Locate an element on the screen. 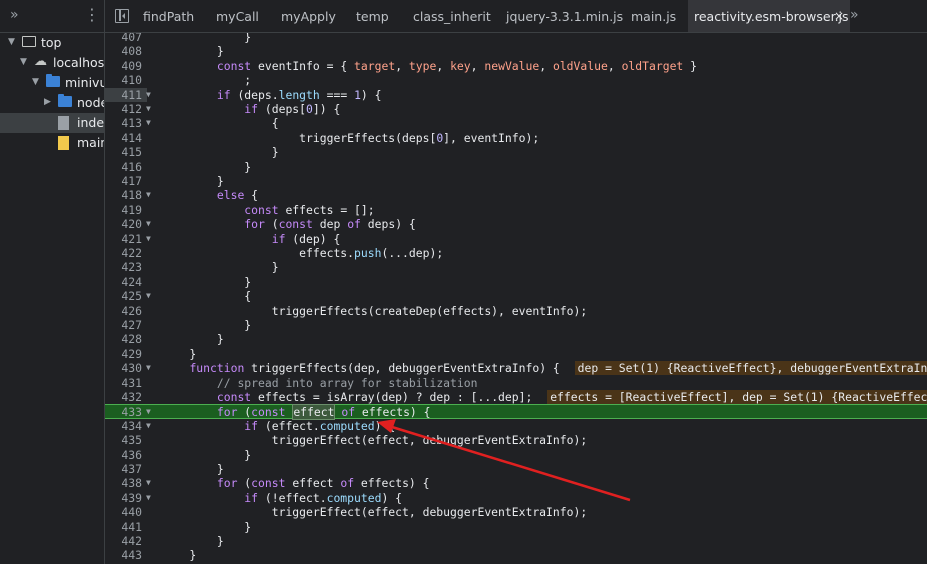  line-number: 412 is located at coordinates (123, 109).